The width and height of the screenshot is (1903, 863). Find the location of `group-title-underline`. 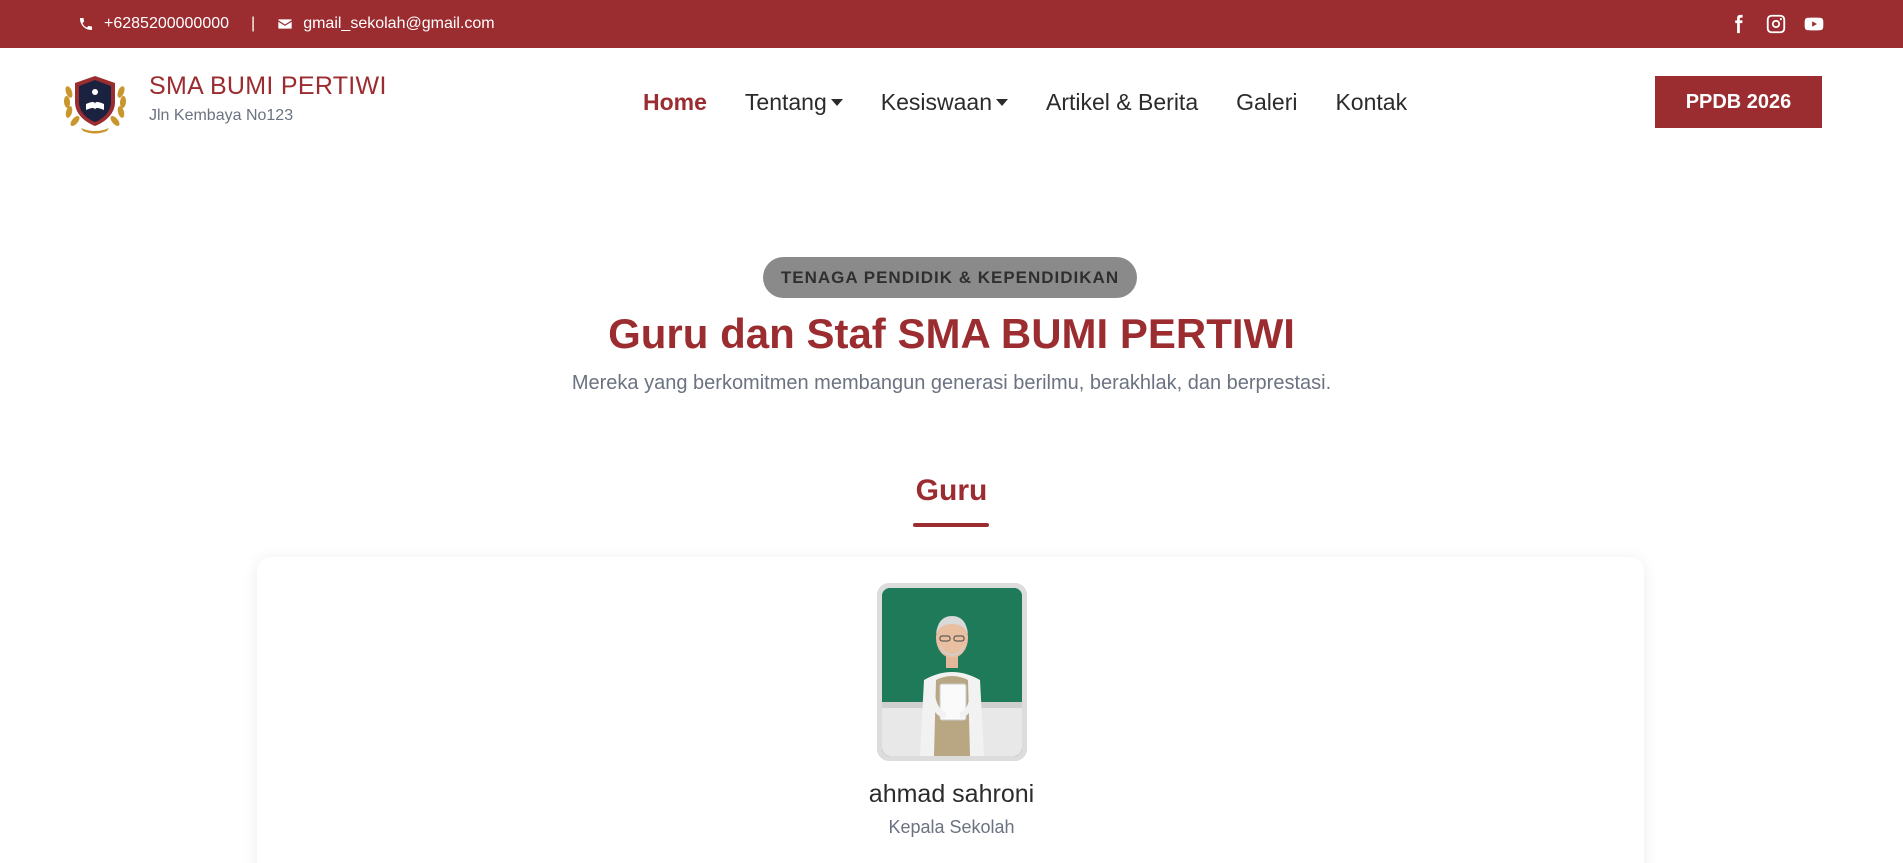

group-title-underline is located at coordinates (951, 525).